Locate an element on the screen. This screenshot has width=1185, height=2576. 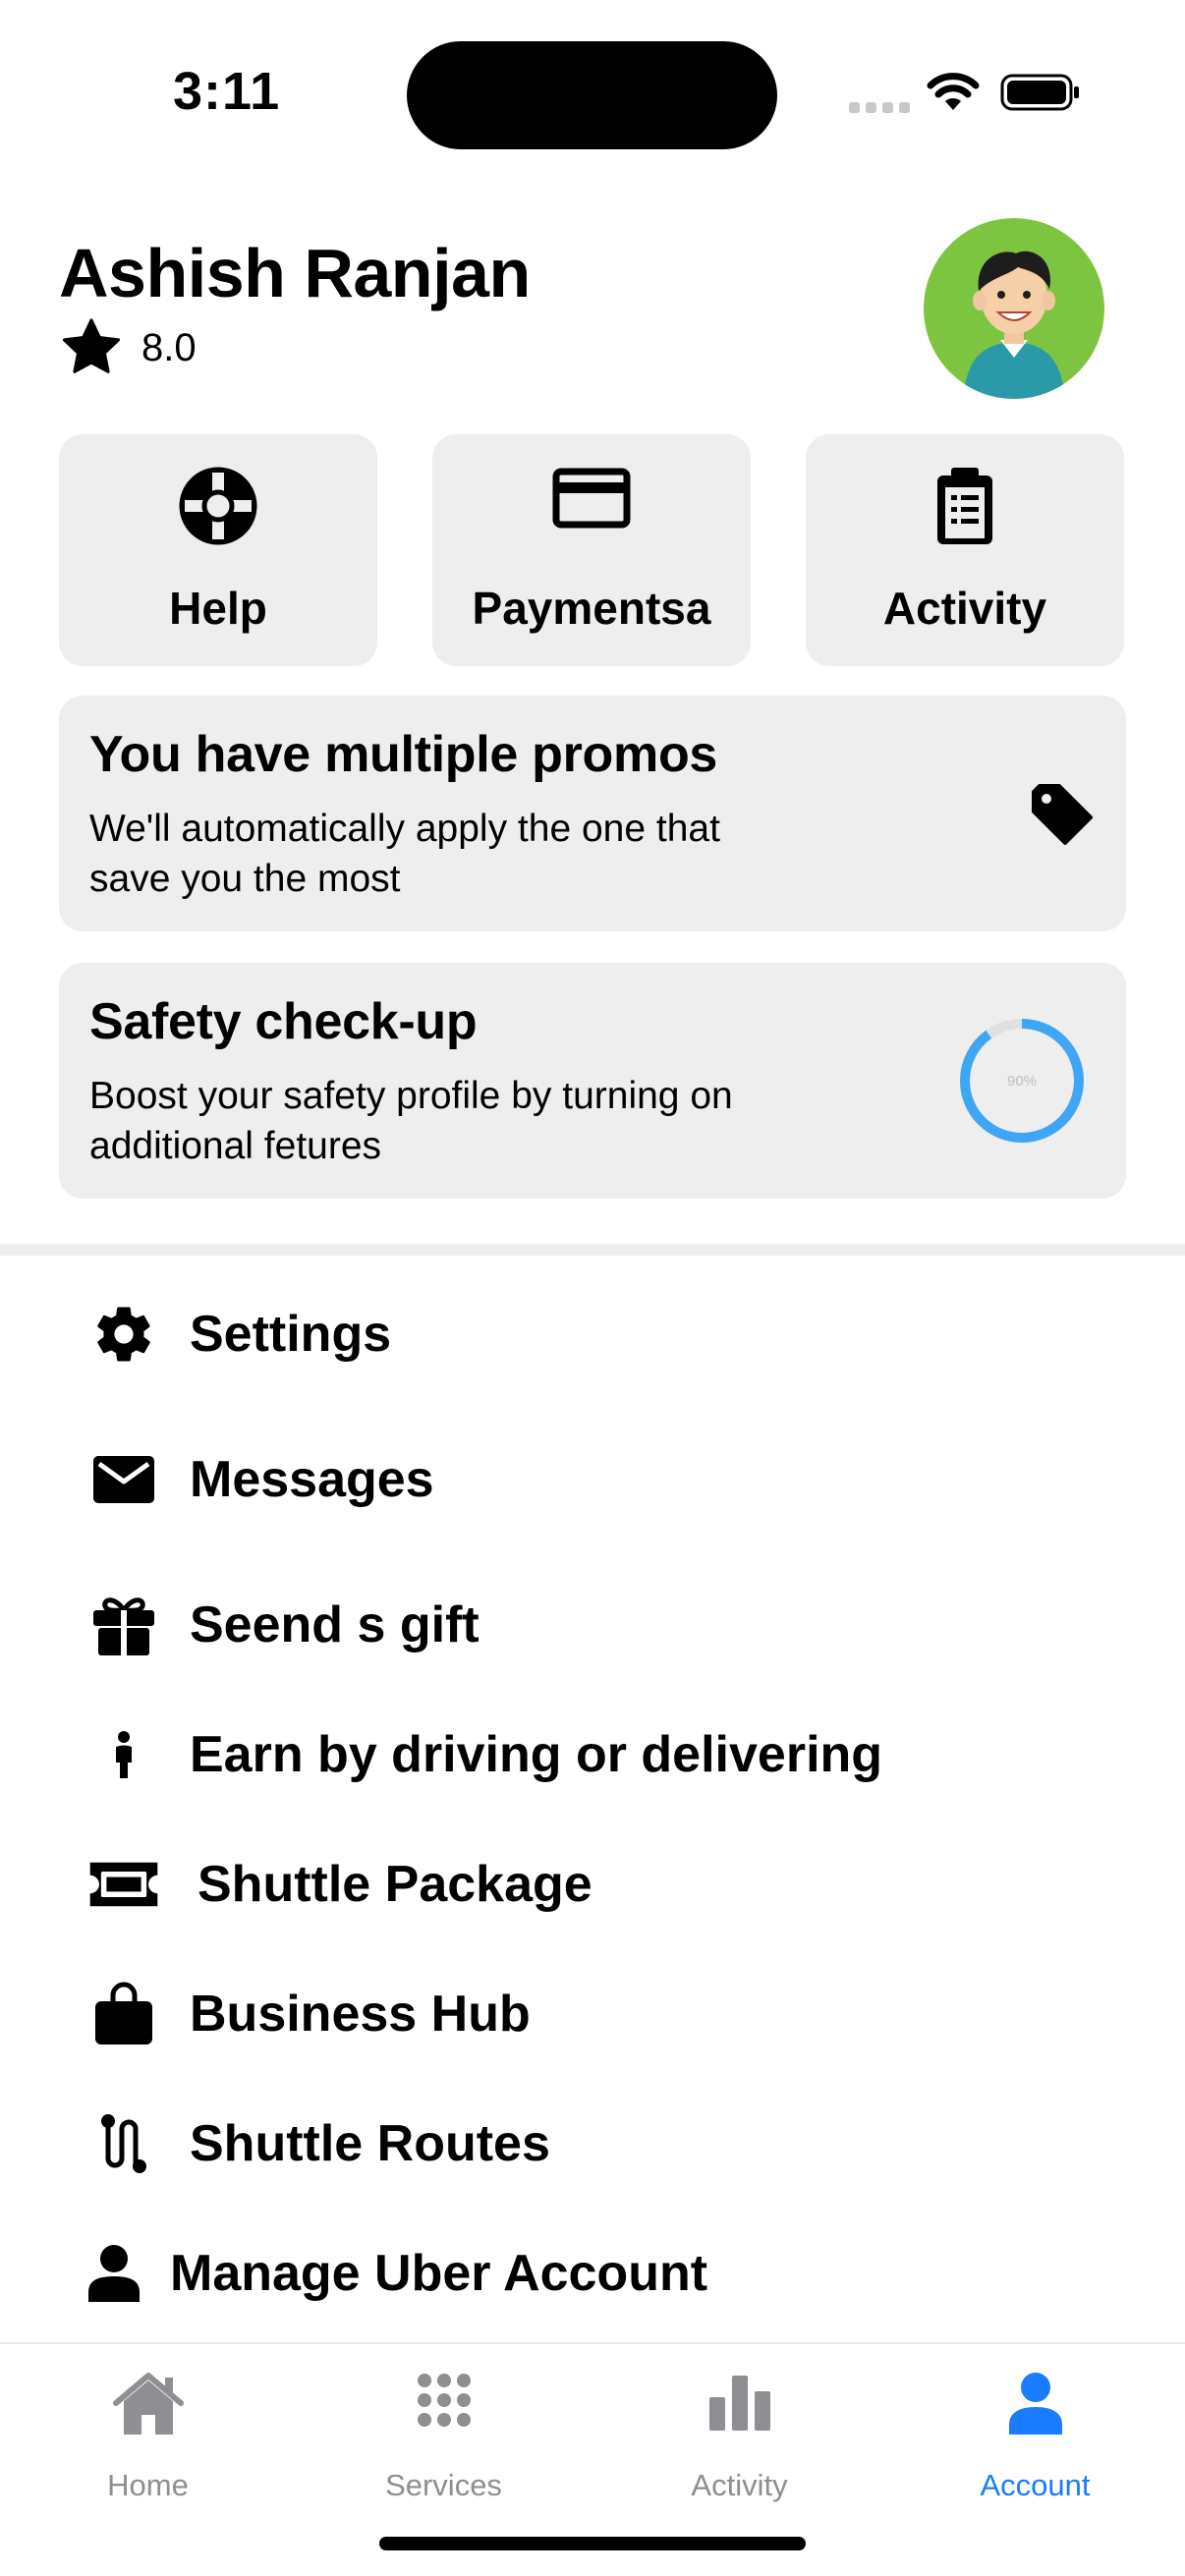
menu-item-business-hub: Business Hub is located at coordinates (592, 2014).